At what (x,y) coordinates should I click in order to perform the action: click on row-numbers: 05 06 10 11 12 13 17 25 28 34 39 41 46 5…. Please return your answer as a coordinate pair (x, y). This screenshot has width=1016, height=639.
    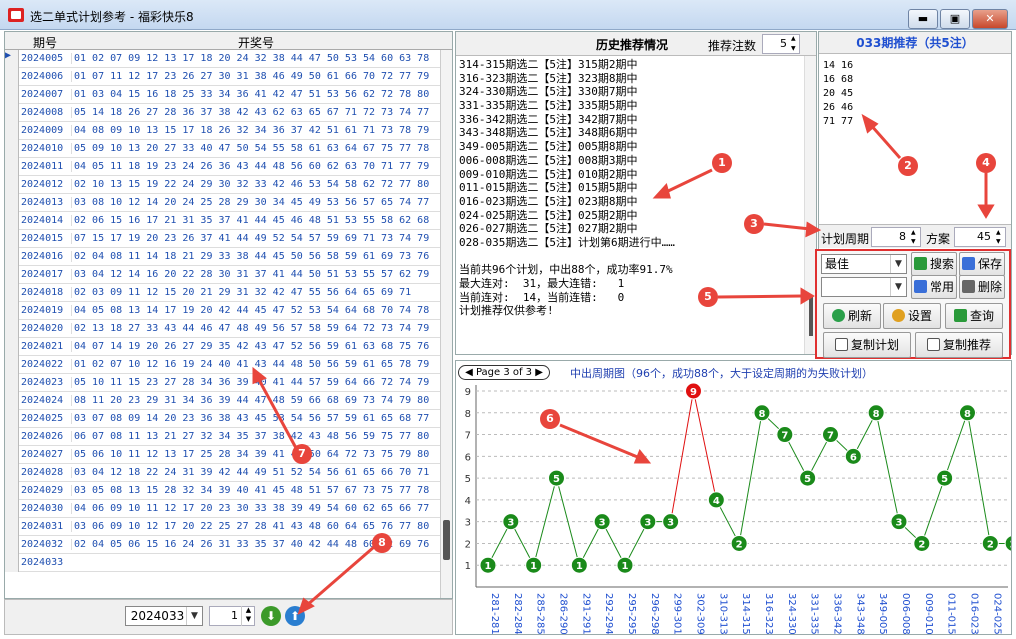
    Looking at the image, I should click on (250, 454).